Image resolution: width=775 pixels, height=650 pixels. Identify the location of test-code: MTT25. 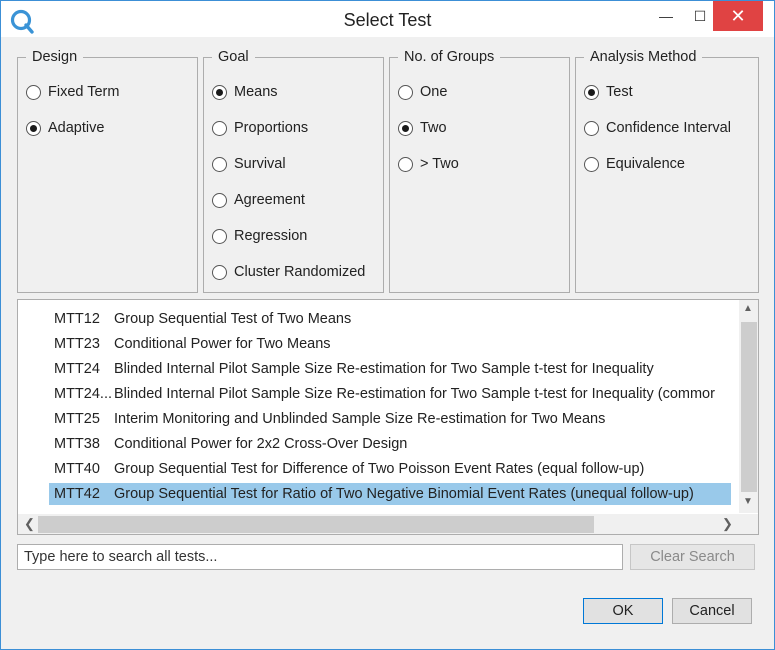
(77, 419).